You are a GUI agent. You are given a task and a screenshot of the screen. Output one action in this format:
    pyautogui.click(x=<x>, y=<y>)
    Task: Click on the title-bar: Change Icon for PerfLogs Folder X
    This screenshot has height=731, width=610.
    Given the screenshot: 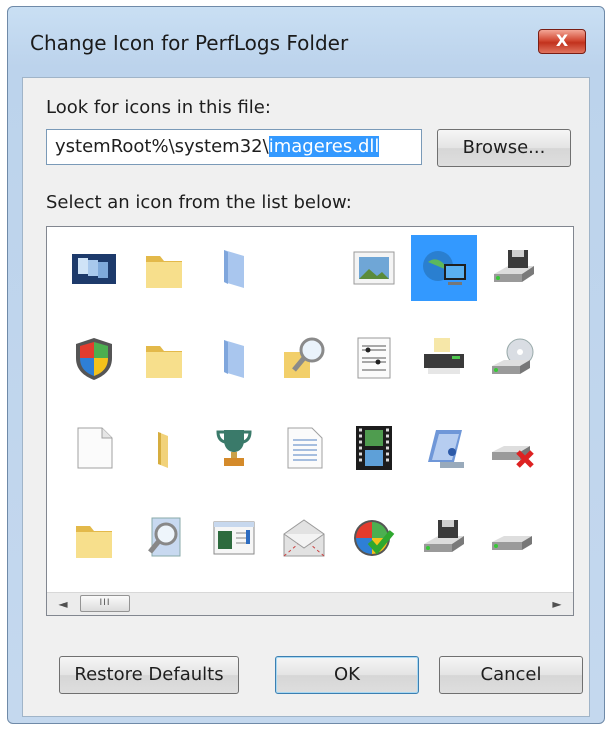 What is the action you would take?
    pyautogui.click(x=306, y=42)
    